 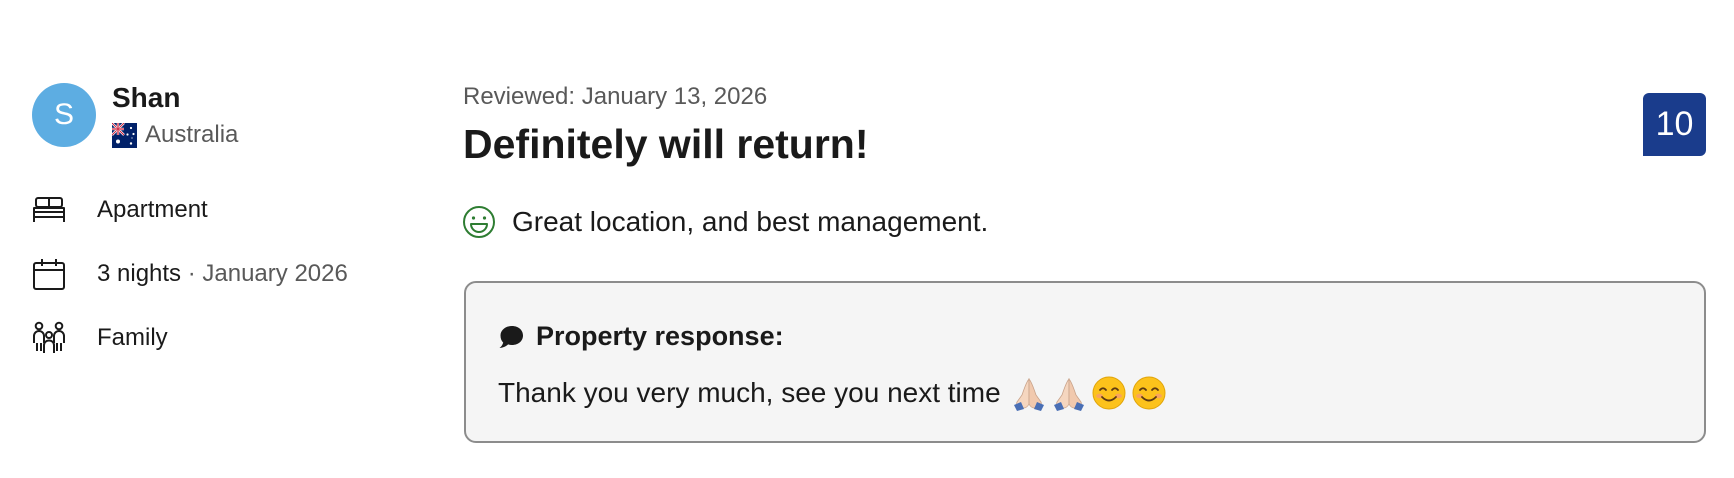 I want to click on room-type-row: Apartment, so click(x=120, y=210).